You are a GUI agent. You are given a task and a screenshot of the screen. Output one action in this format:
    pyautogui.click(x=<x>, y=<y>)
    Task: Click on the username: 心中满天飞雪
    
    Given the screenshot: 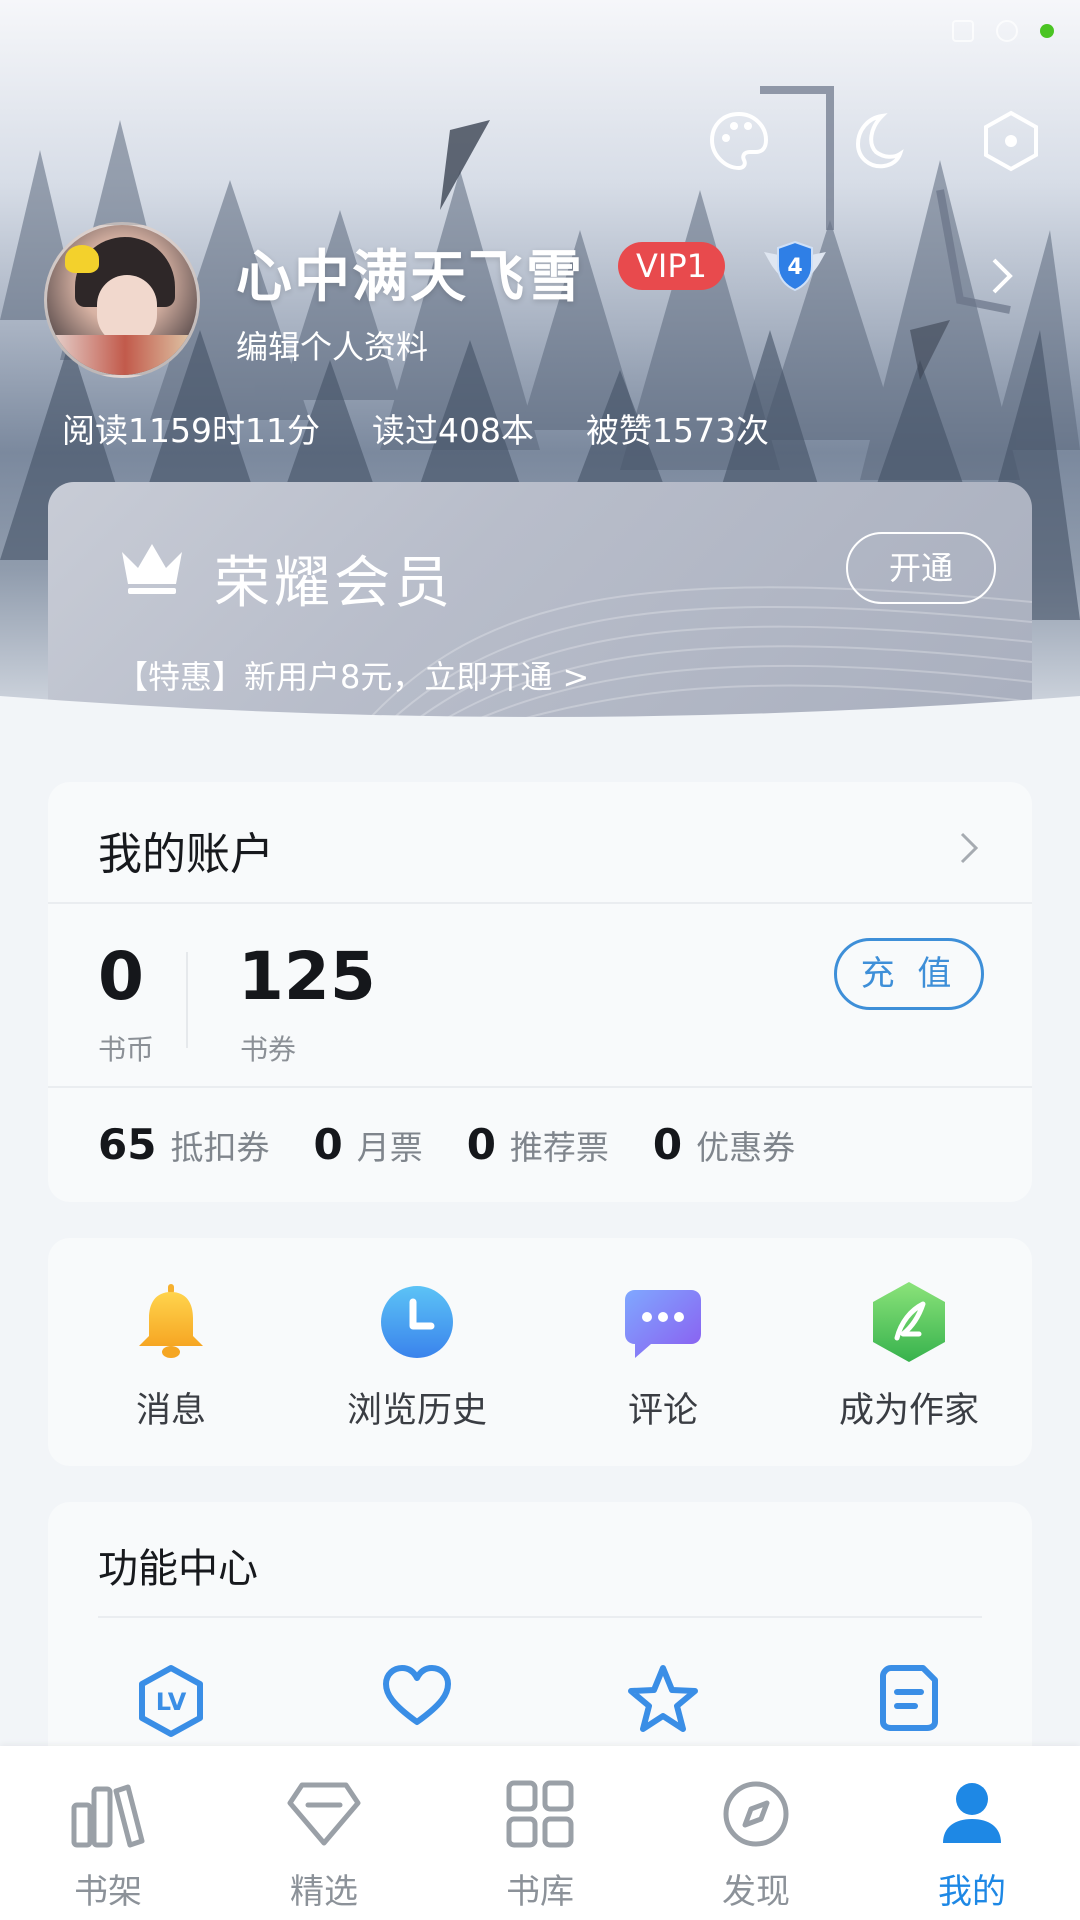 What is the action you would take?
    pyautogui.click(x=410, y=272)
    